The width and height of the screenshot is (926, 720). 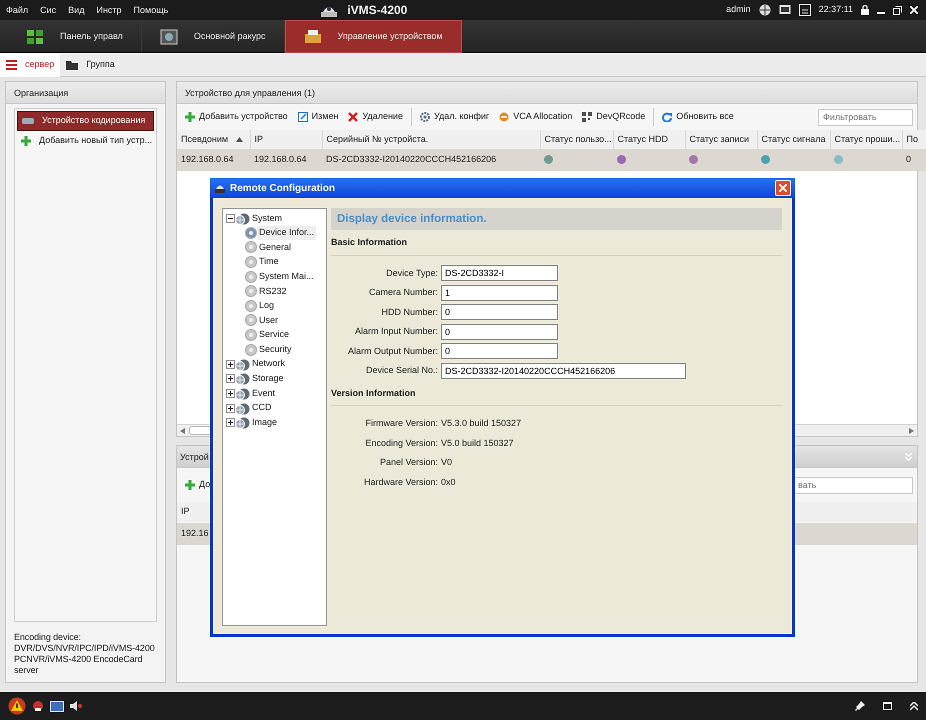 What do you see at coordinates (914, 160) in the screenshot?
I see `table-cell: 0` at bounding box center [914, 160].